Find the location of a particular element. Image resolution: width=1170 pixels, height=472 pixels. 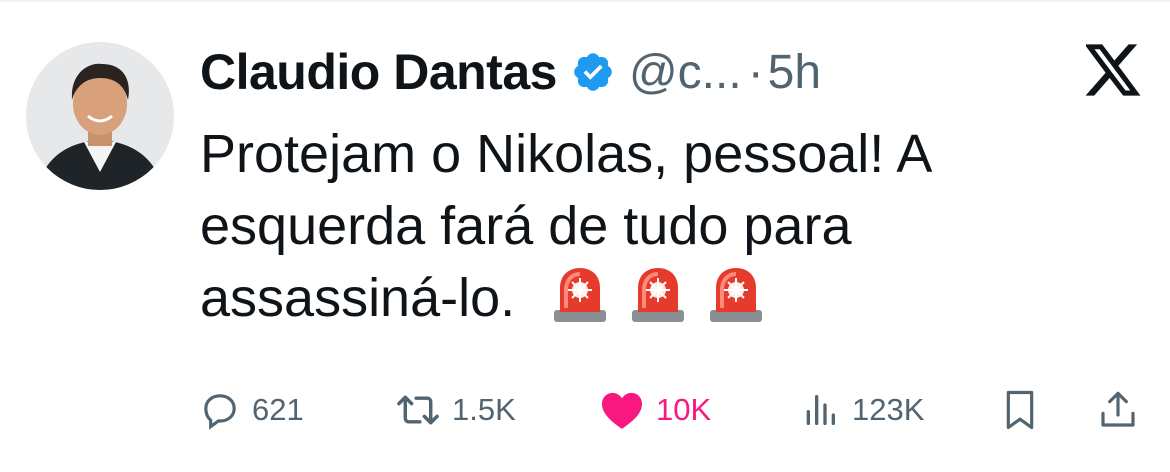

bookmark-button is located at coordinates (1020, 410).